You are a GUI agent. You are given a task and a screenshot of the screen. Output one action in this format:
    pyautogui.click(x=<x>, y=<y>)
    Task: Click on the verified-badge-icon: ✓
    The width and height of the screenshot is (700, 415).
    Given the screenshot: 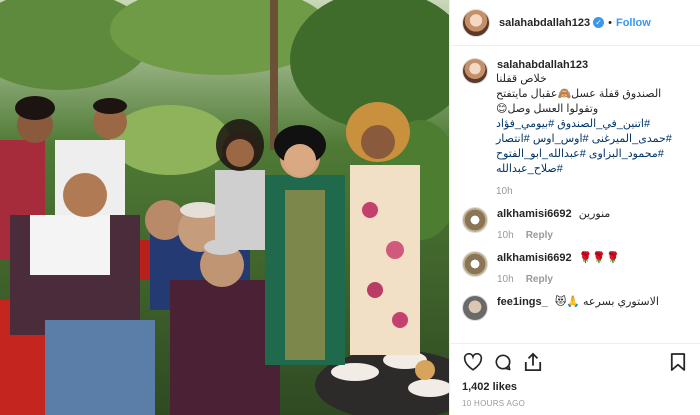 What is the action you would take?
    pyautogui.click(x=599, y=22)
    